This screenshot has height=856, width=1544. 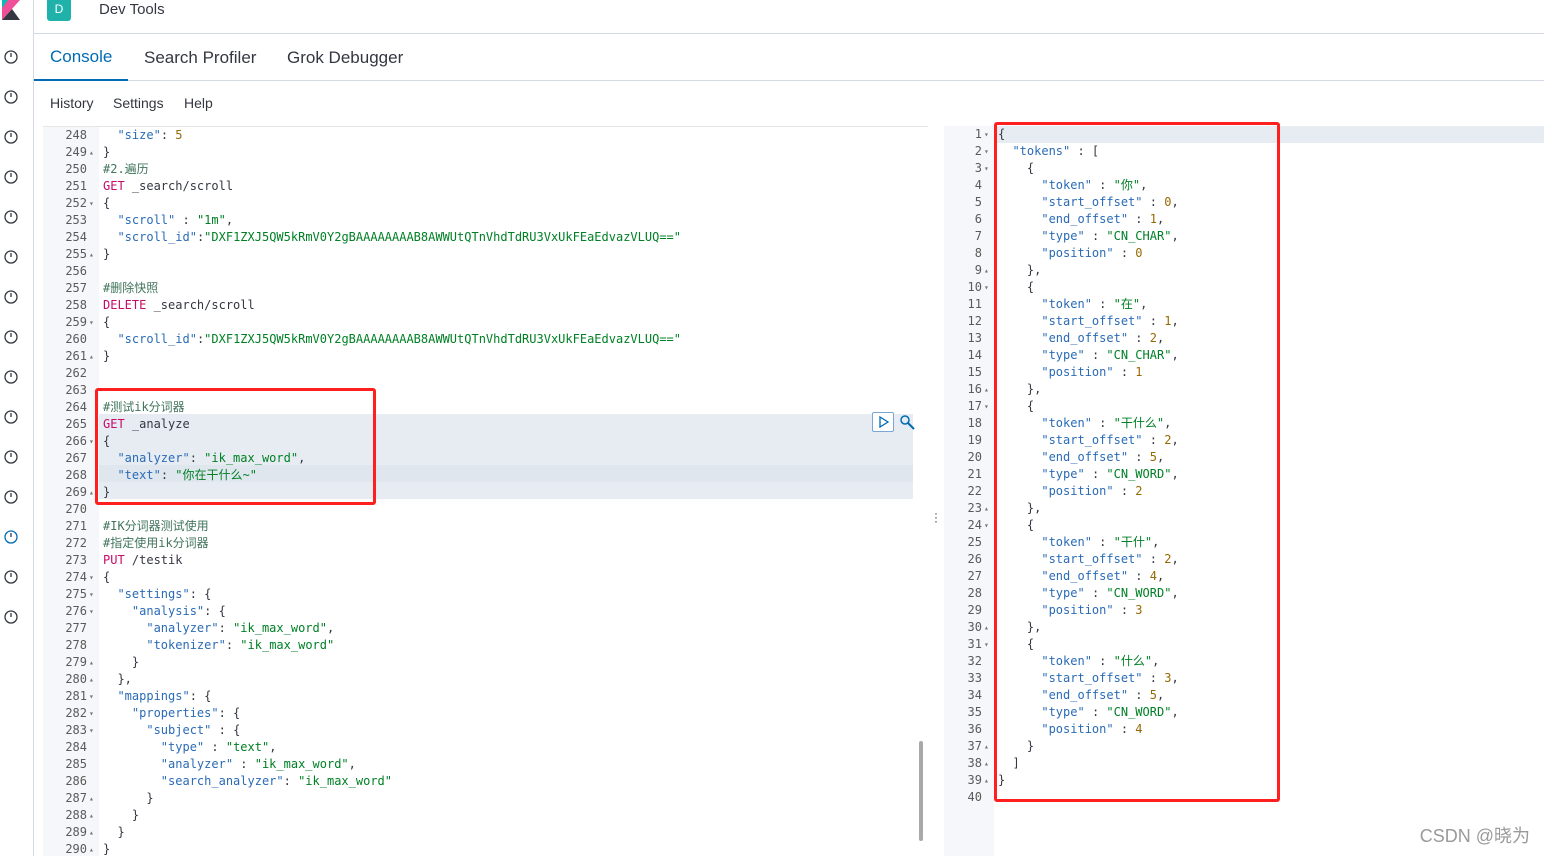 What do you see at coordinates (168, 220) in the screenshot?
I see `request-code-line: "scroll" : "1m",` at bounding box center [168, 220].